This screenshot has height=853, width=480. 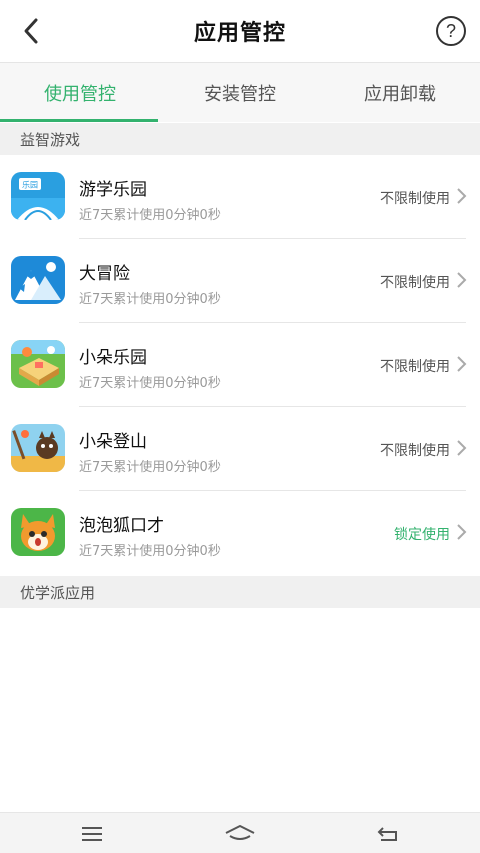 I want to click on menu-button, so click(x=92, y=834).